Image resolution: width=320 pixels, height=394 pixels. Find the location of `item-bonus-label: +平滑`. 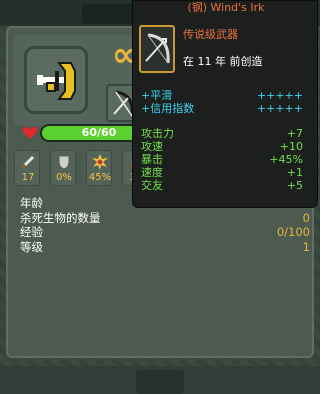

item-bonus-label: +平滑 is located at coordinates (157, 95).